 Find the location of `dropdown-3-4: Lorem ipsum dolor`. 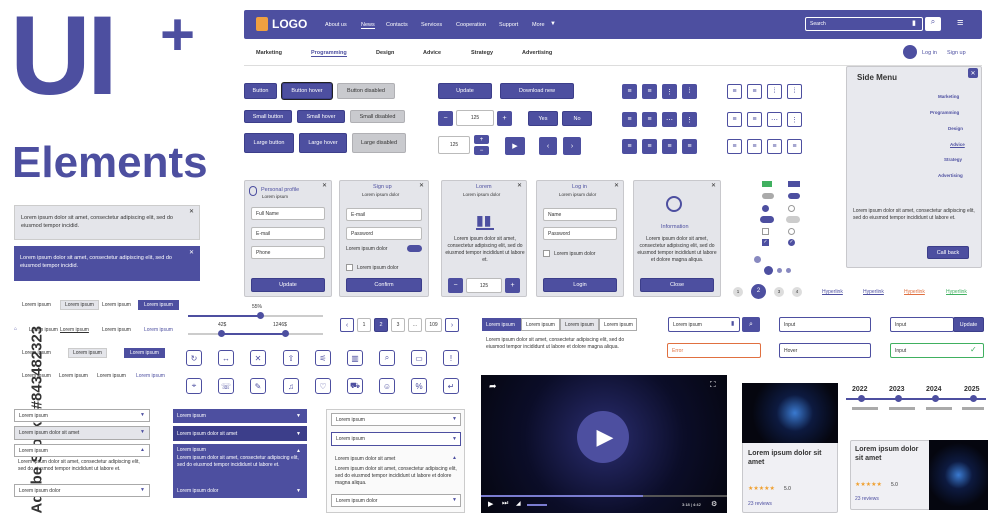

dropdown-3-4: Lorem ipsum dolor is located at coordinates (396, 500).